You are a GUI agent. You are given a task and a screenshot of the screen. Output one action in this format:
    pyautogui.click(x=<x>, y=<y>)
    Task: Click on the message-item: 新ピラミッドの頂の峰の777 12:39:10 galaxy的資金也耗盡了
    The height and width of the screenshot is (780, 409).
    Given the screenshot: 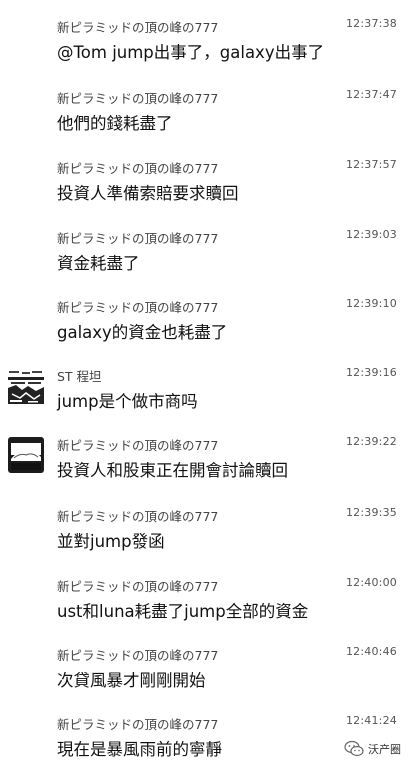 What is the action you would take?
    pyautogui.click(x=204, y=330)
    